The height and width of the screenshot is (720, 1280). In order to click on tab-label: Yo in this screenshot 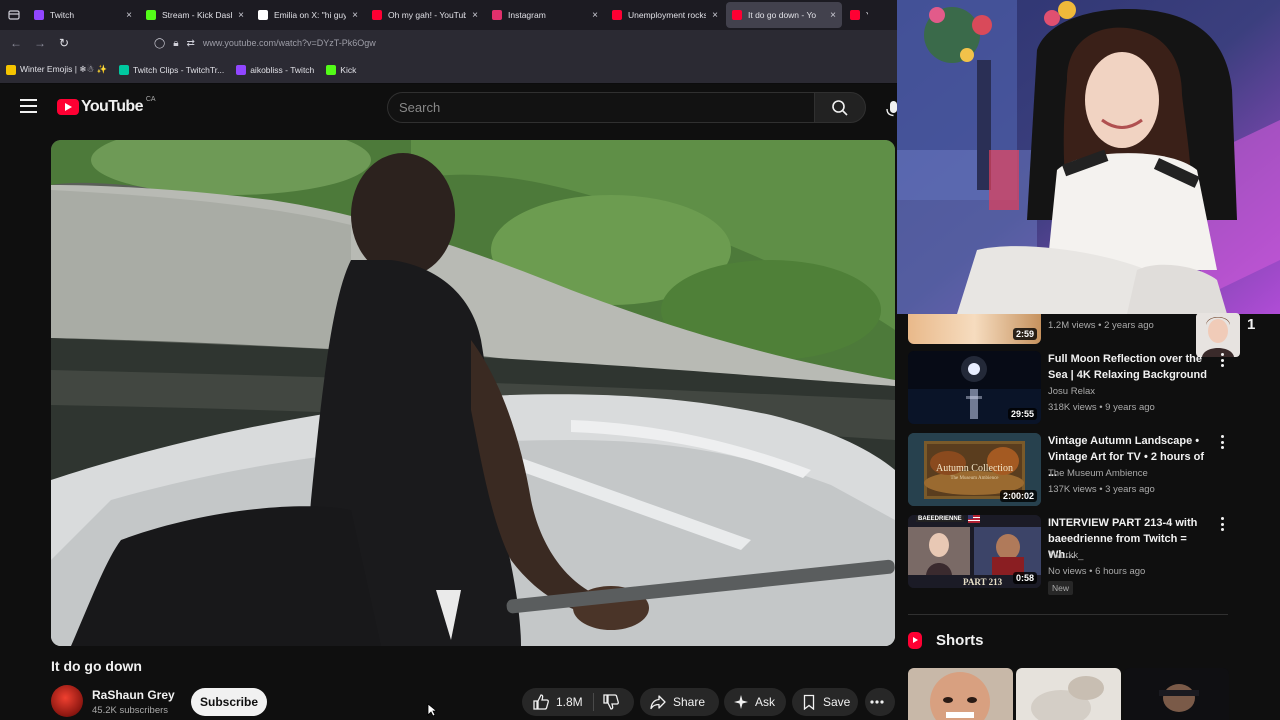, I will do `click(867, 15)`.